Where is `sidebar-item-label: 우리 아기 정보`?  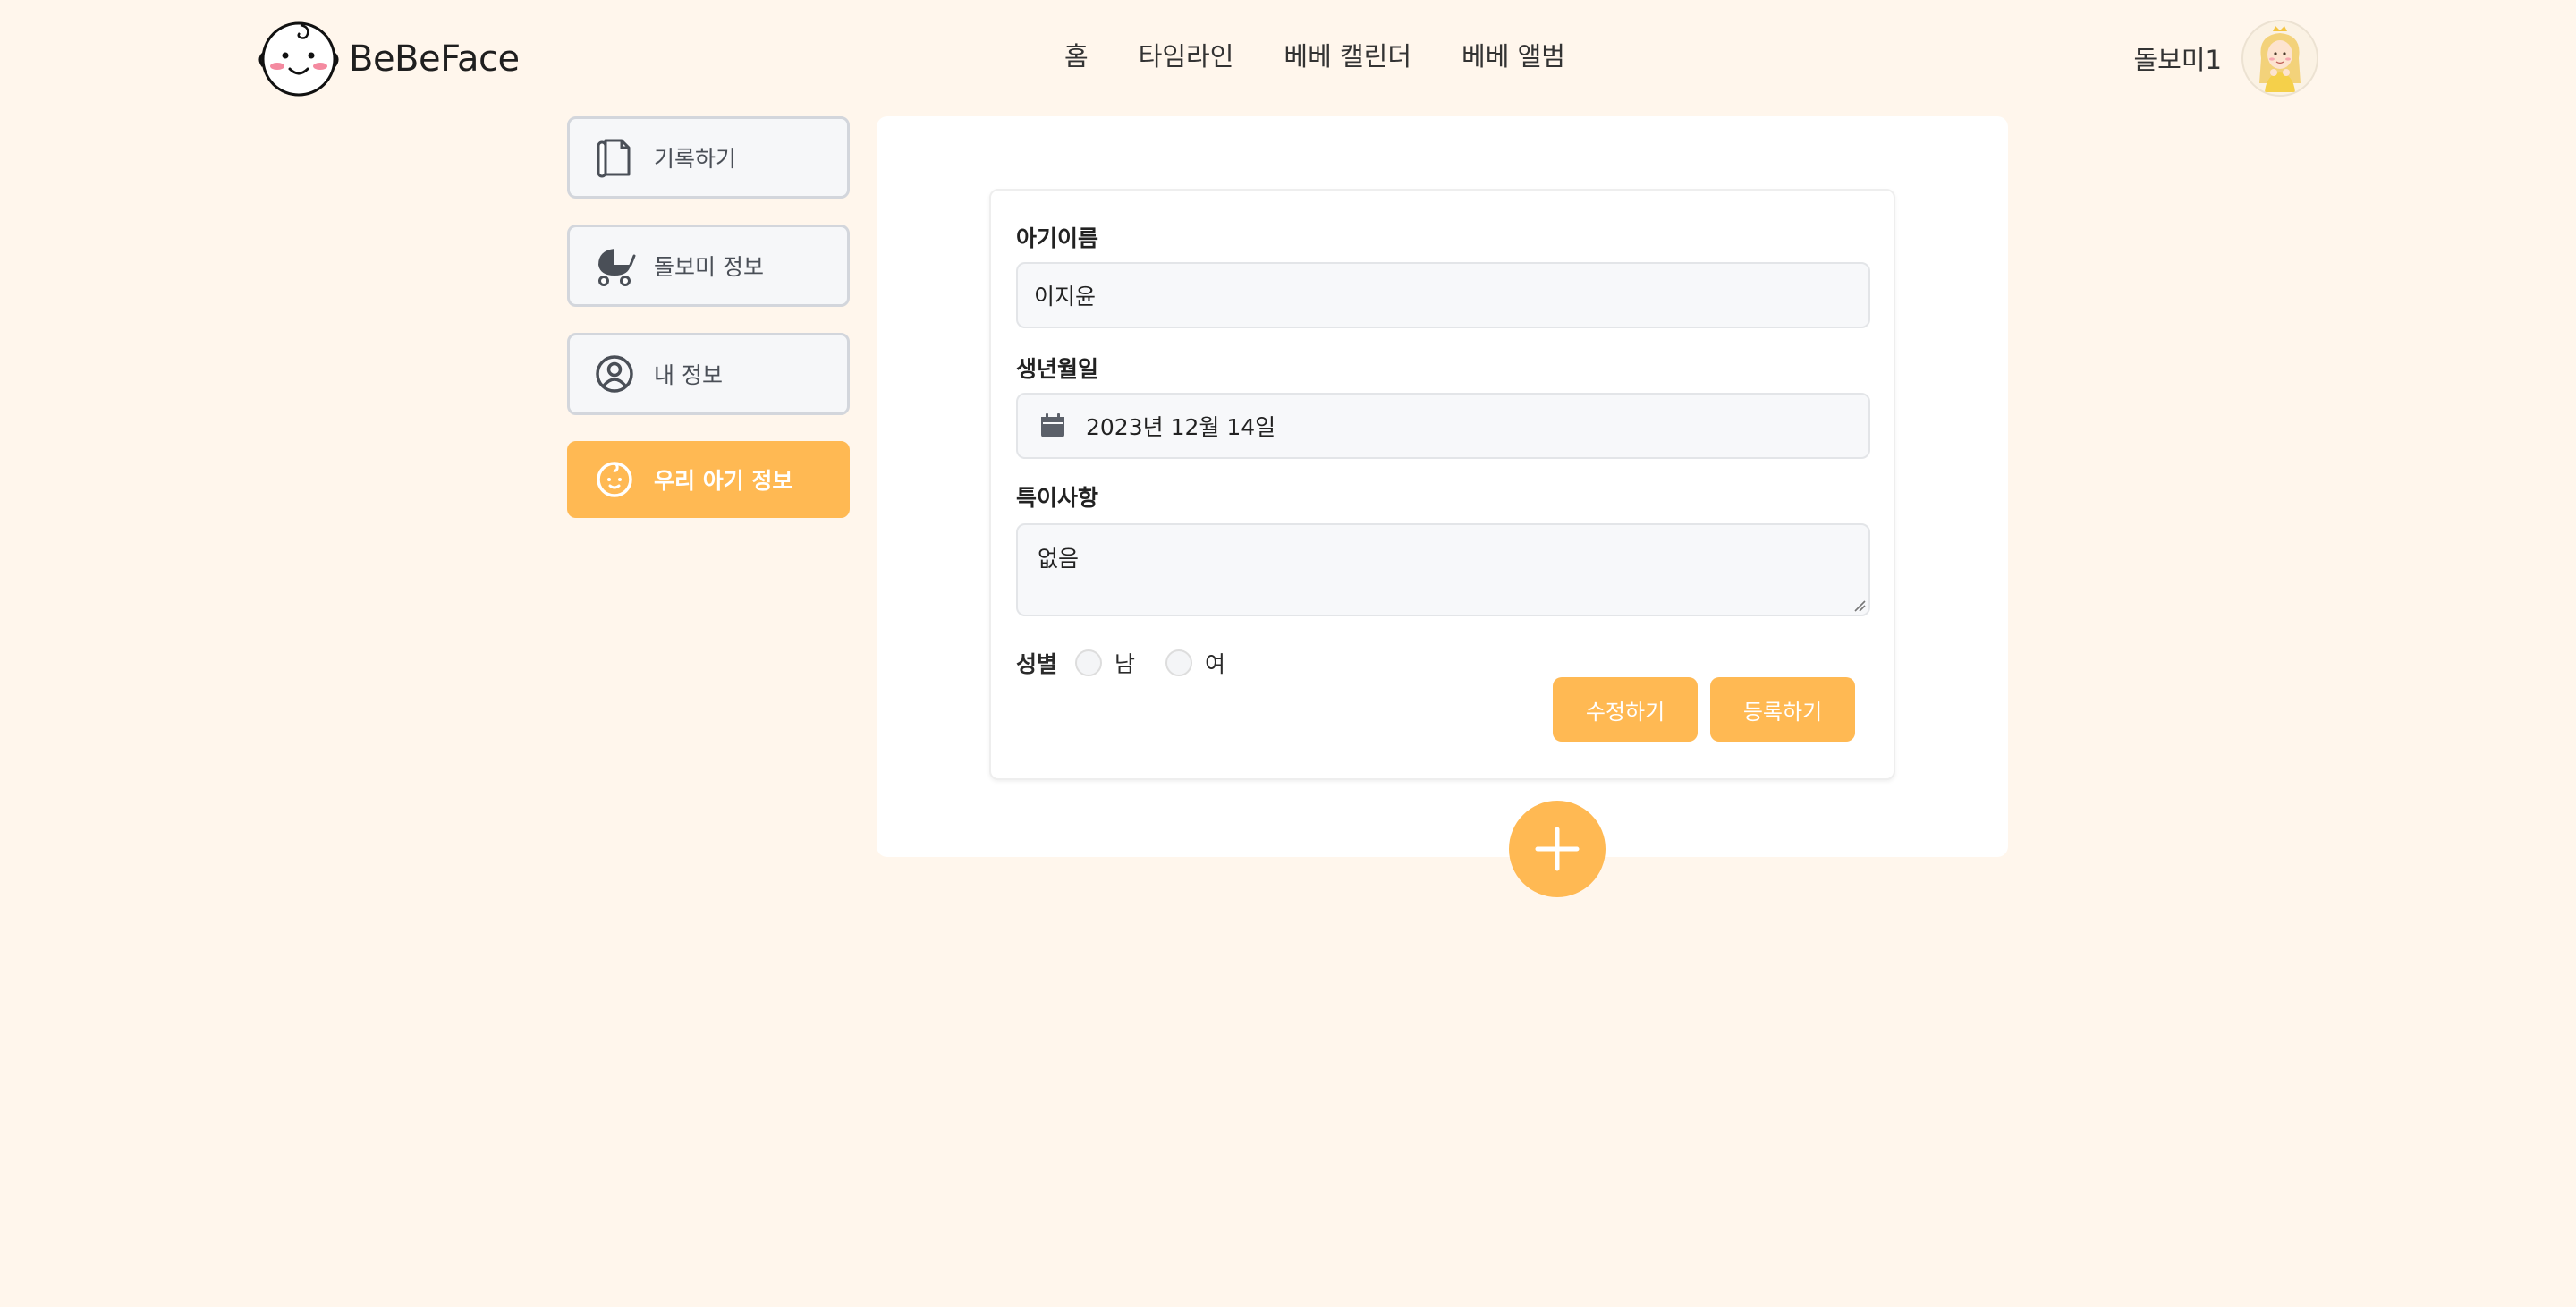 sidebar-item-label: 우리 아기 정보 is located at coordinates (723, 481).